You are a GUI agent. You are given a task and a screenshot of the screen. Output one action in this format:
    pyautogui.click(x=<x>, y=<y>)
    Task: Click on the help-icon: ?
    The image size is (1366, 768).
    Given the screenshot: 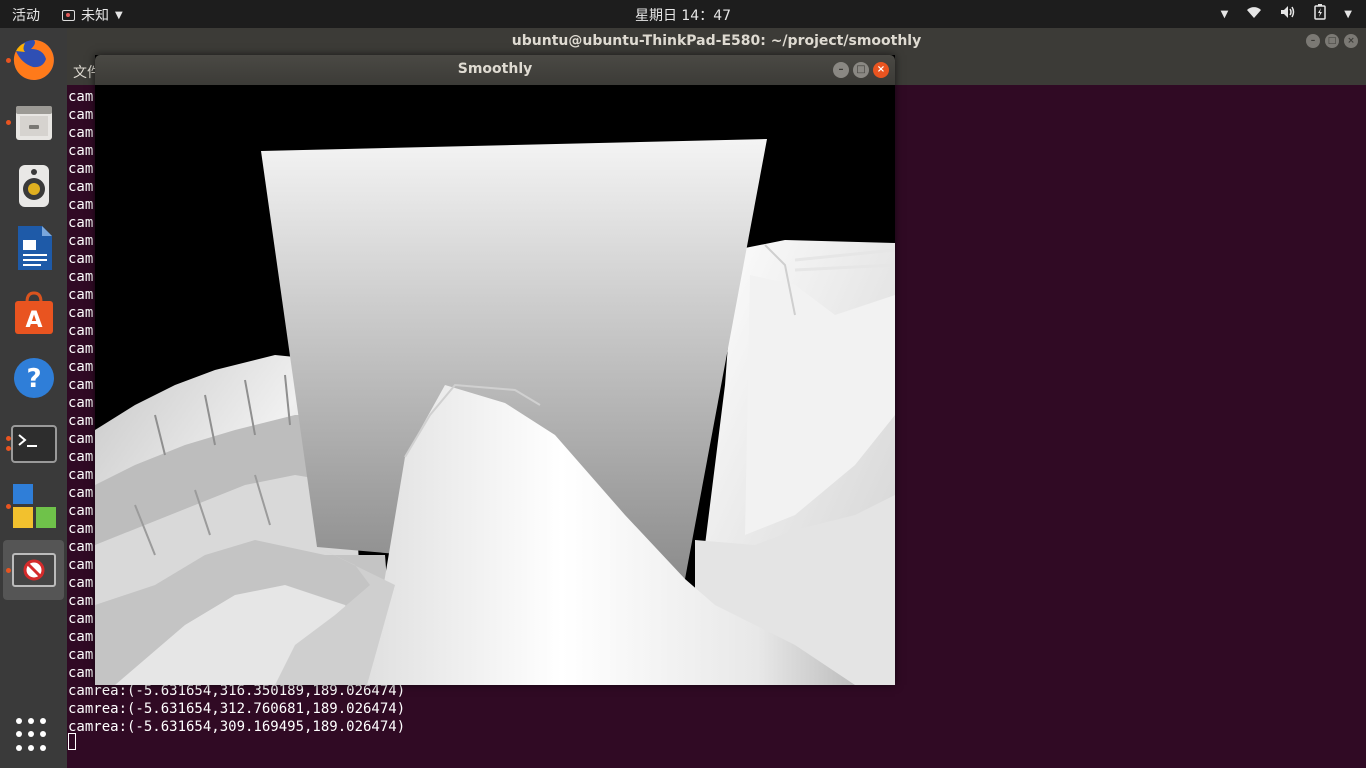 What is the action you would take?
    pyautogui.click(x=33, y=378)
    